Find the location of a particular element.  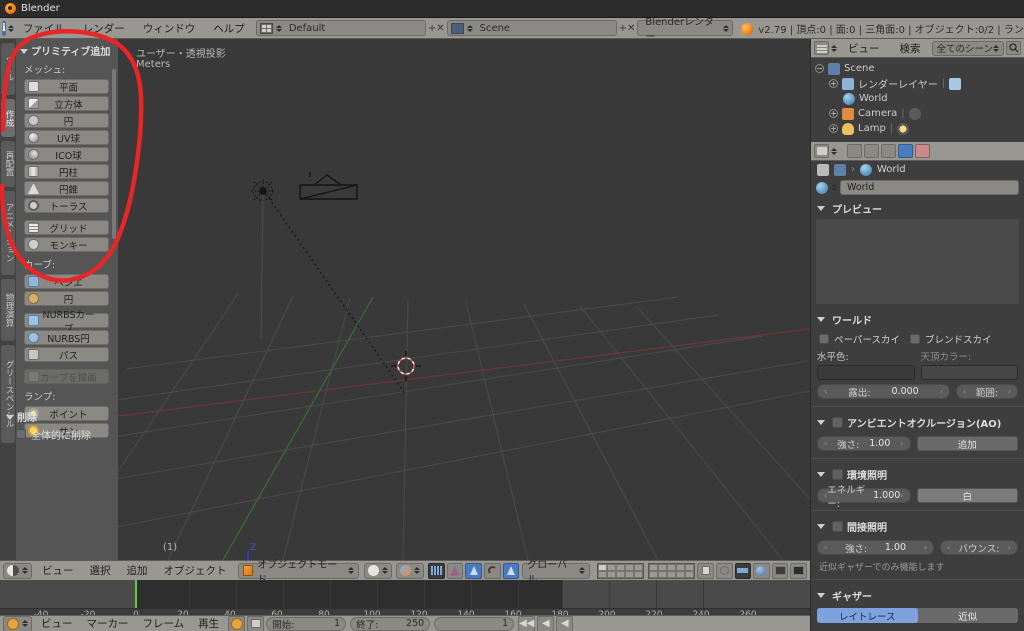

add-cylinder-button: 円柱 is located at coordinates (66, 171).